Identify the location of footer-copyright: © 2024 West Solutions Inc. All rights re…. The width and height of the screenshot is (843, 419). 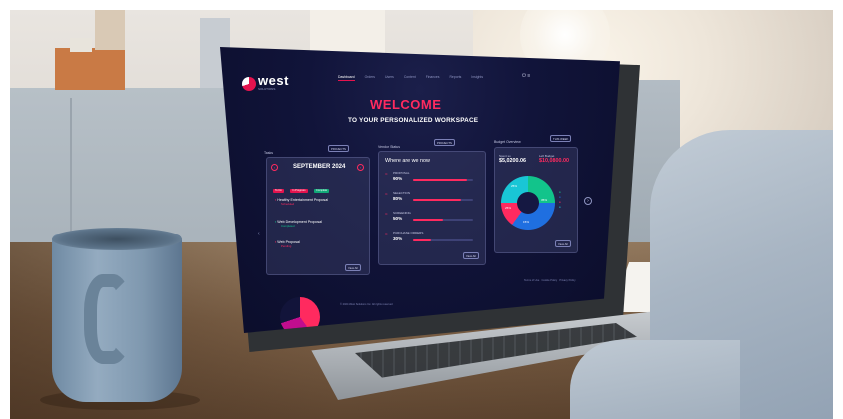
(366, 304).